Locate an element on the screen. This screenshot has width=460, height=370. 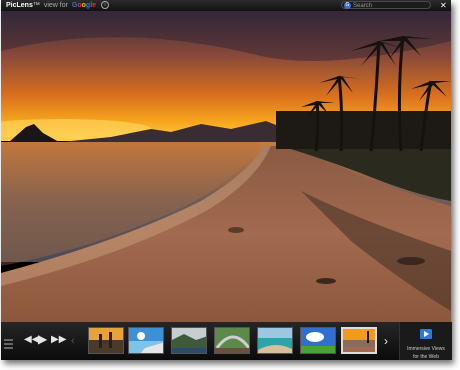
top-bar: PicLens™ view for Google i G Search ✕ is located at coordinates (226, 5).